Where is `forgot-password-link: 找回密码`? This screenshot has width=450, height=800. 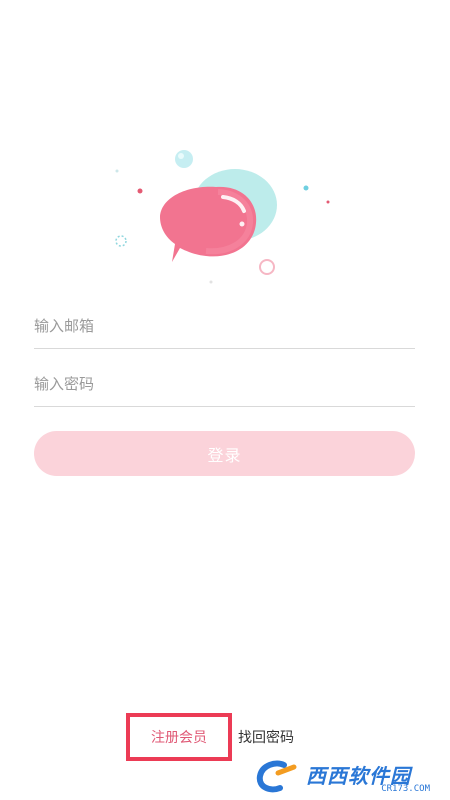 forgot-password-link: 找回密码 is located at coordinates (266, 737).